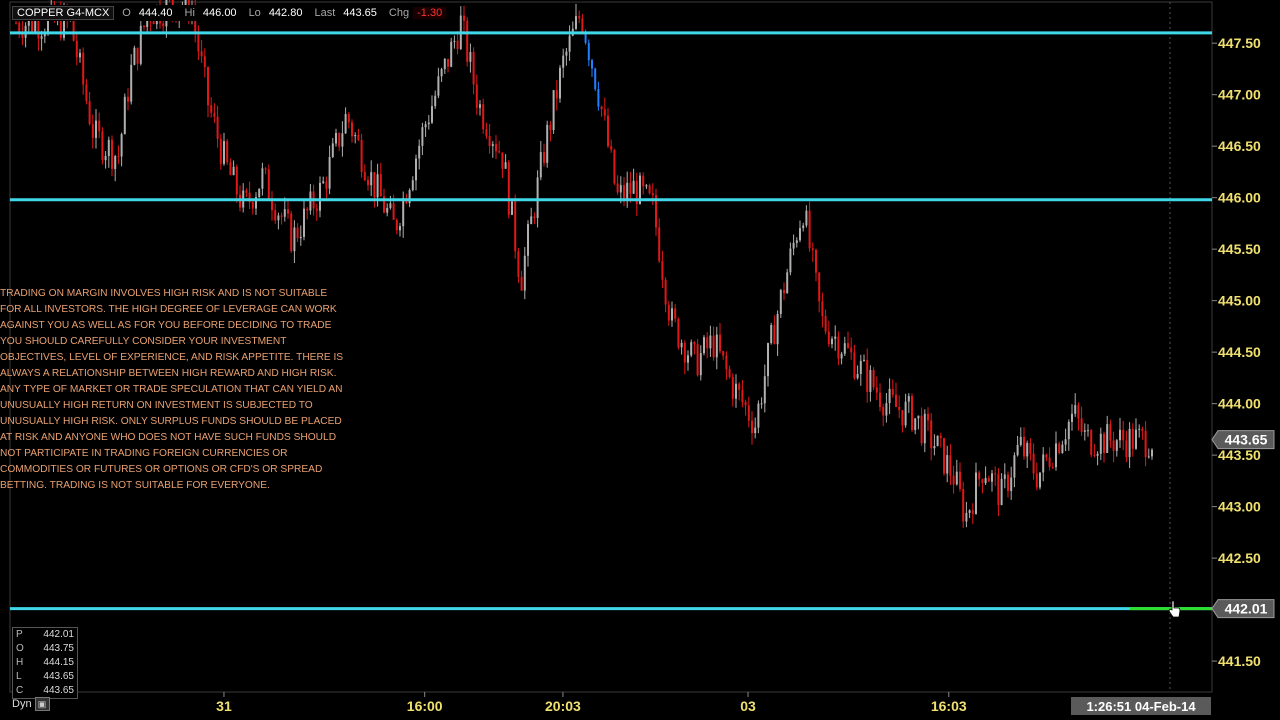 The image size is (1280, 720). Describe the element at coordinates (126, 13) in the screenshot. I see `open-label: O` at that location.